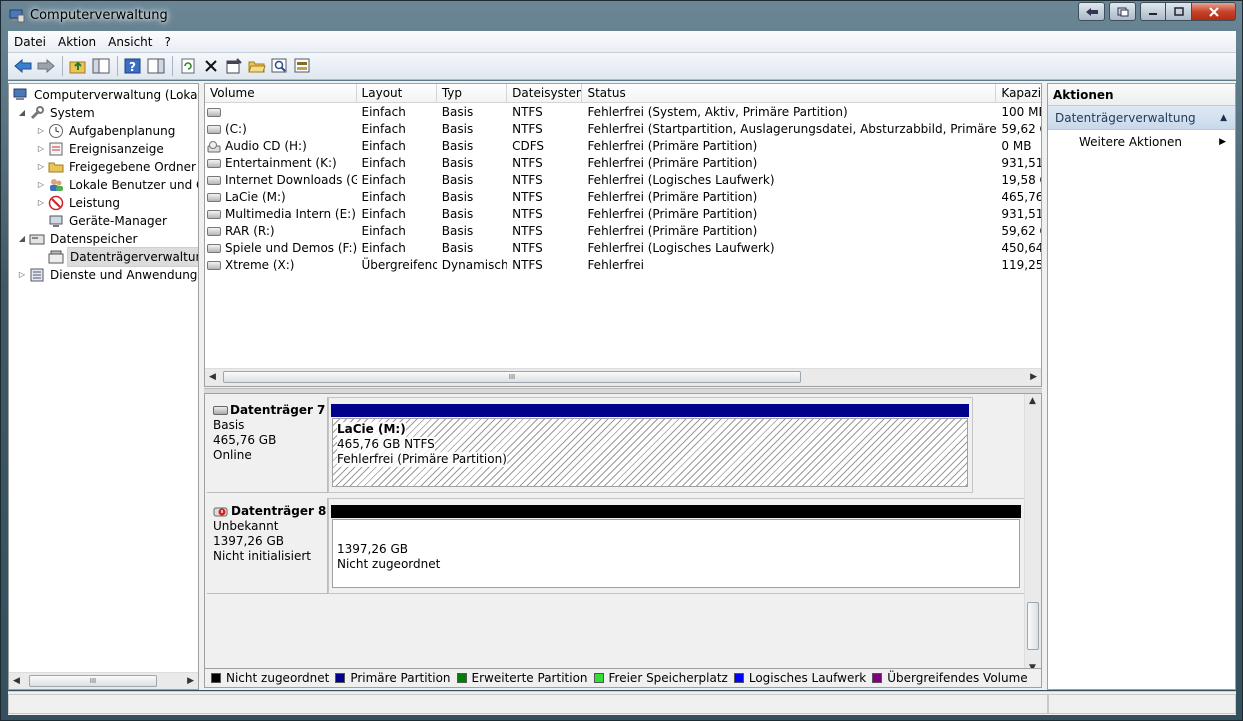 This screenshot has height=721, width=1243. Describe the element at coordinates (397, 93) in the screenshot. I see `column-header-layout: Layout` at that location.